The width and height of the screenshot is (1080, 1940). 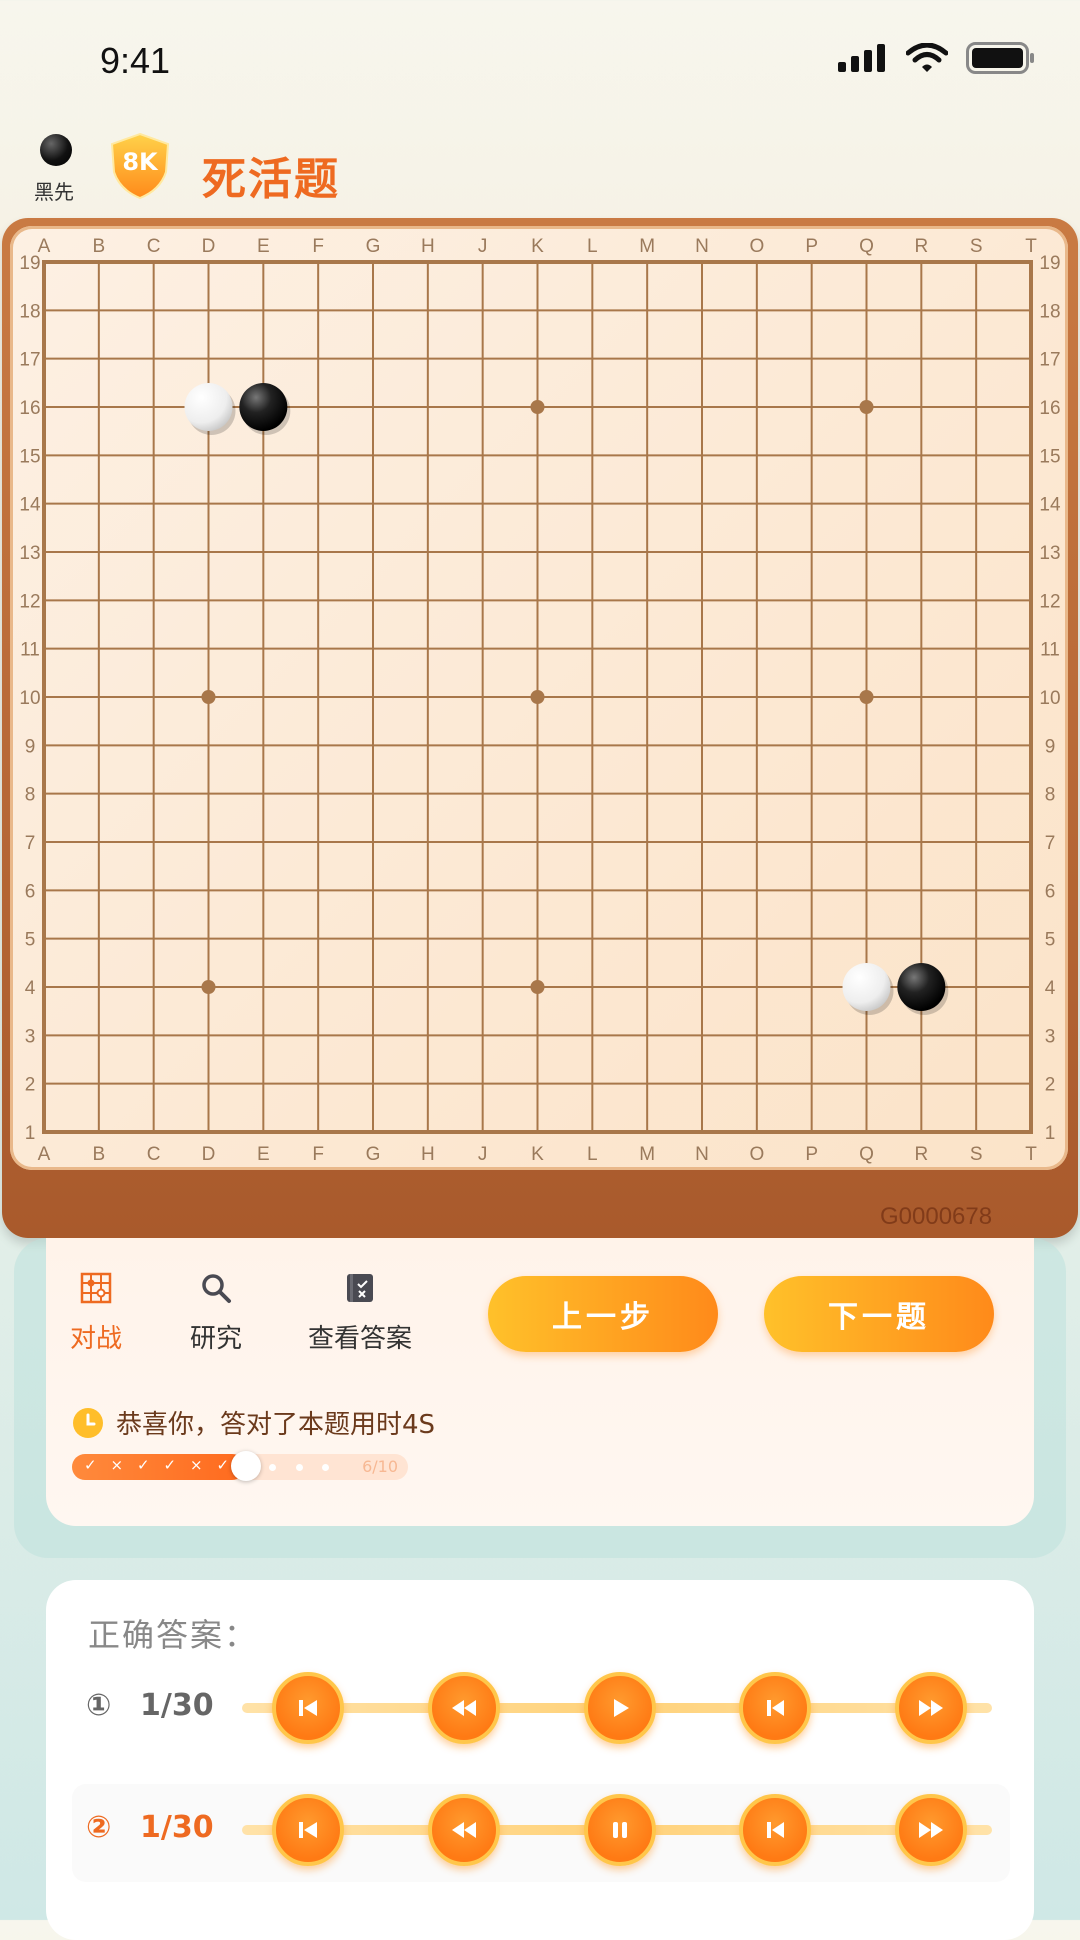 What do you see at coordinates (96, 1313) in the screenshot?
I see `tool-battle: 对战` at bounding box center [96, 1313].